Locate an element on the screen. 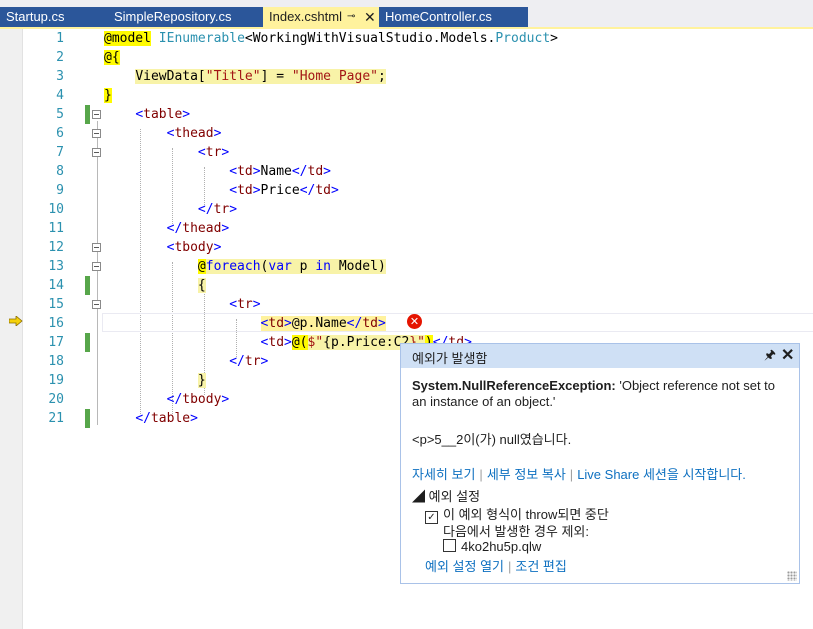  line-number: 14 is located at coordinates (56, 285).